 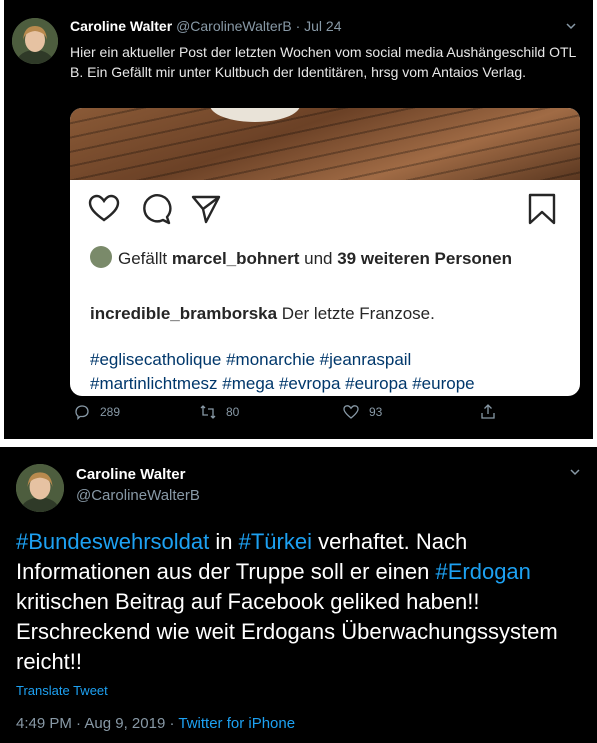 What do you see at coordinates (235, 258) in the screenshot?
I see `likes-user: marcel_bohnert` at bounding box center [235, 258].